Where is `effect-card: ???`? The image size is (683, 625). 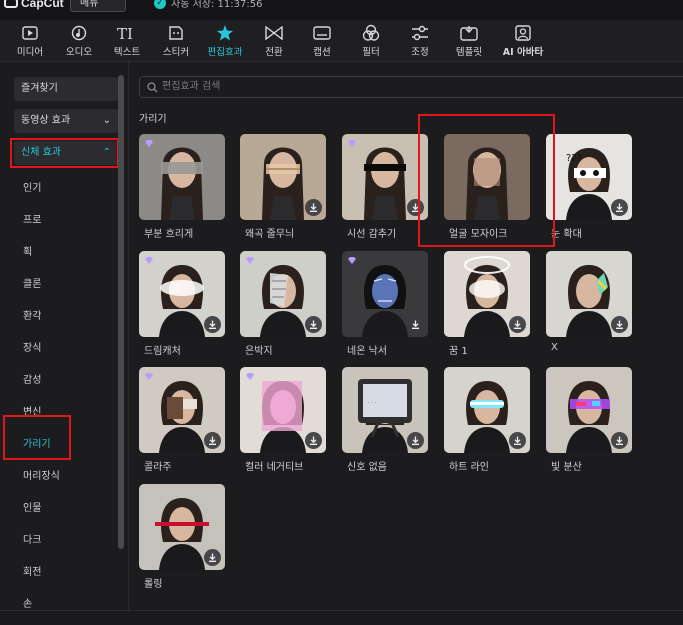
effect-card: ??? is located at coordinates (589, 177).